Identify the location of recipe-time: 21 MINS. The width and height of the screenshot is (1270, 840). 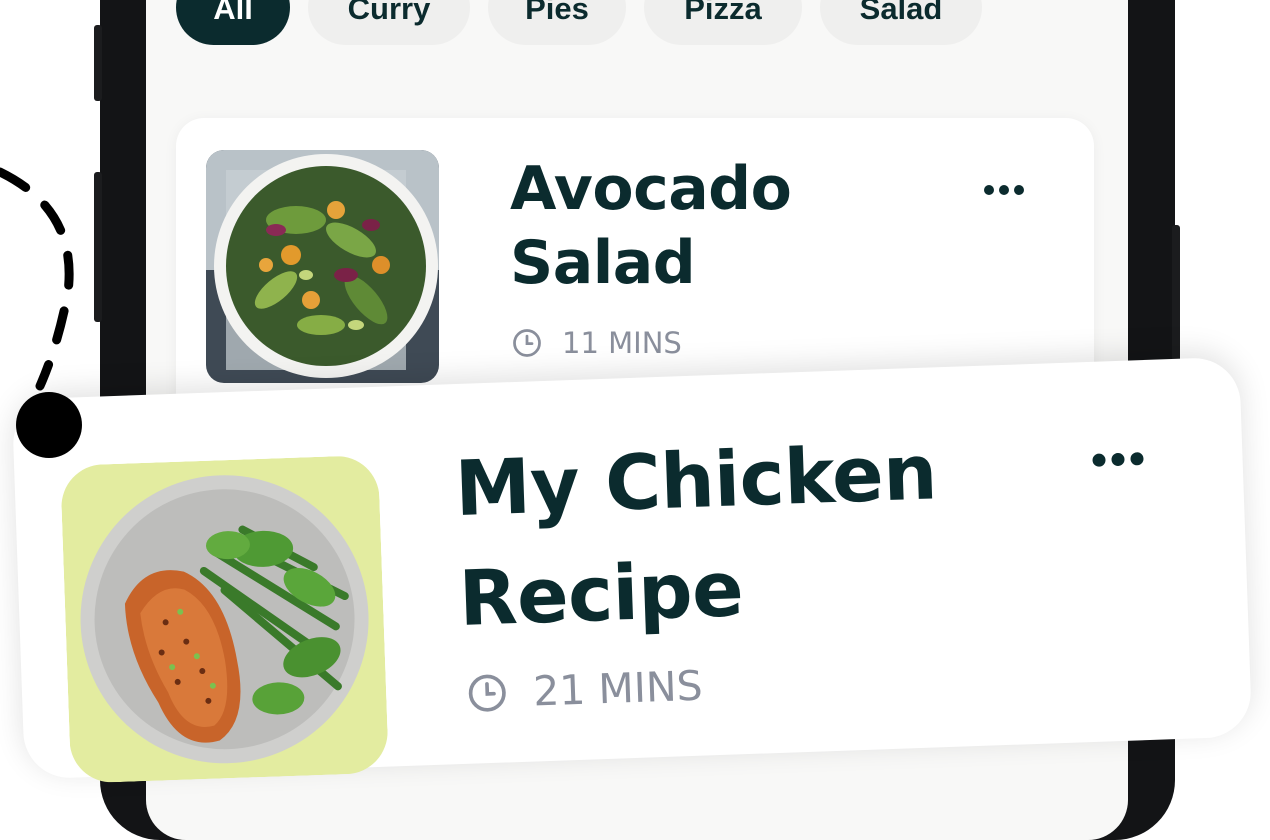
(584, 690).